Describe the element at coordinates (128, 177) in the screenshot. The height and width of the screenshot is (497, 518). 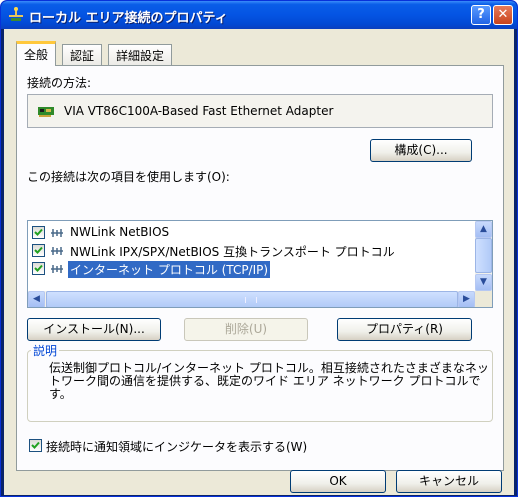
I see `items-label: この接続は次の項目を使用します(O):` at that location.